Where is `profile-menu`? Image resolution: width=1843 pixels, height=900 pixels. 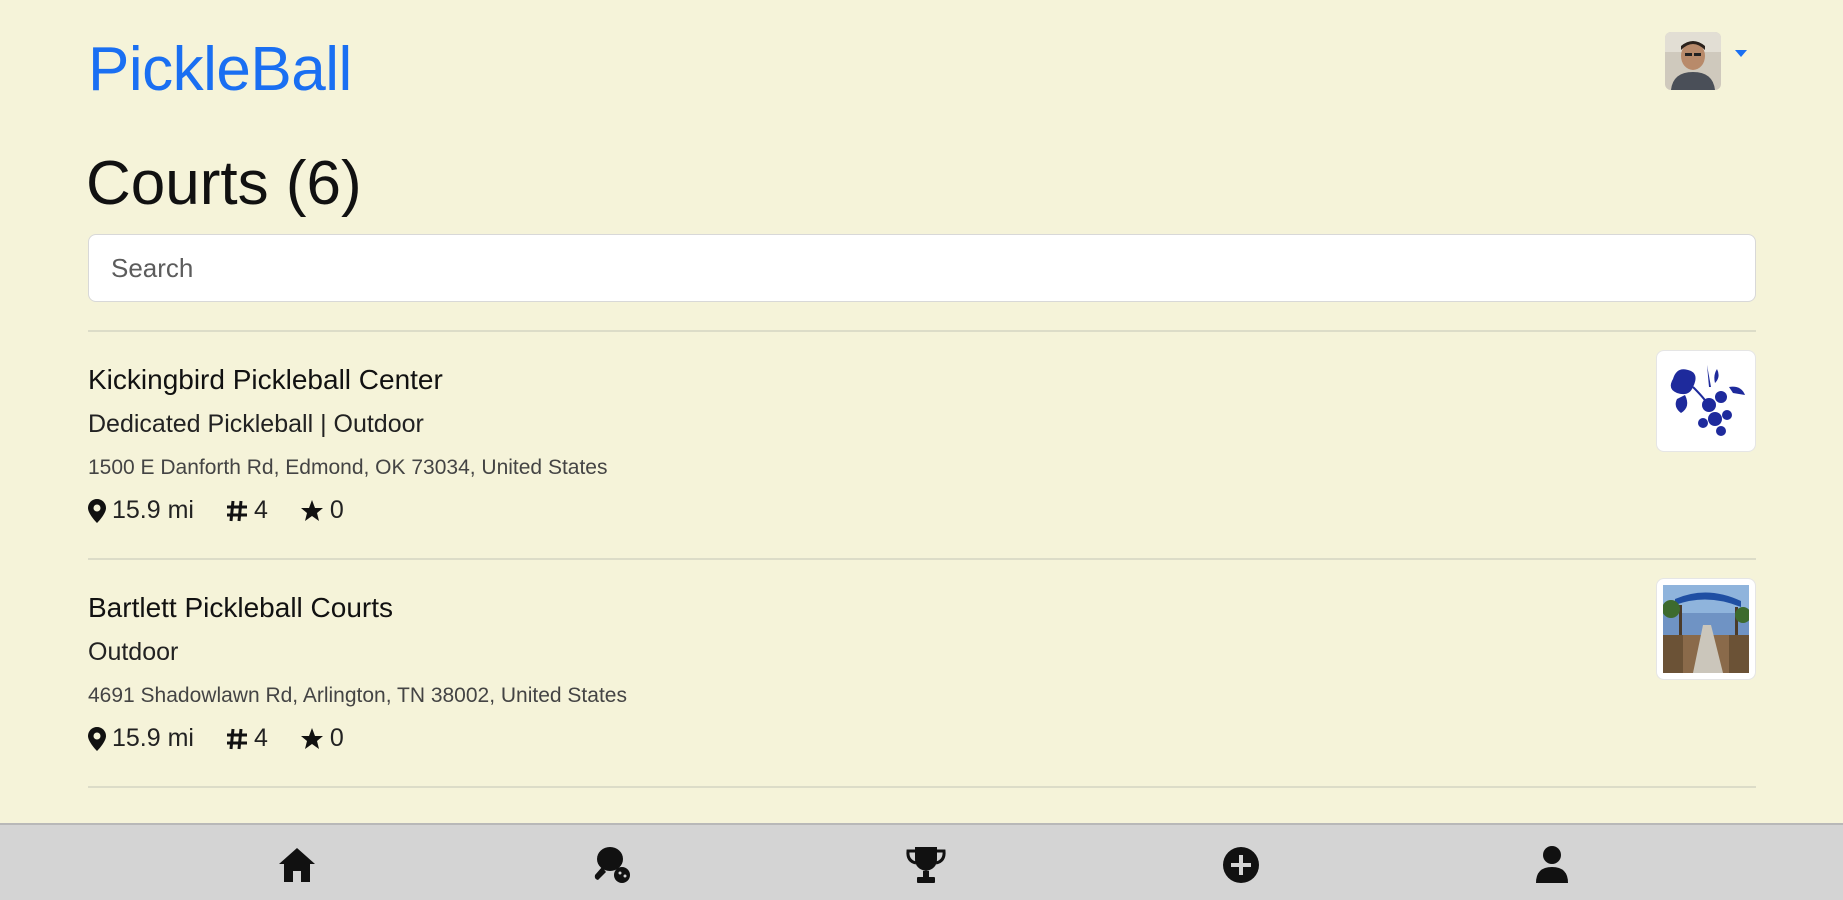
profile-menu is located at coordinates (1706, 61).